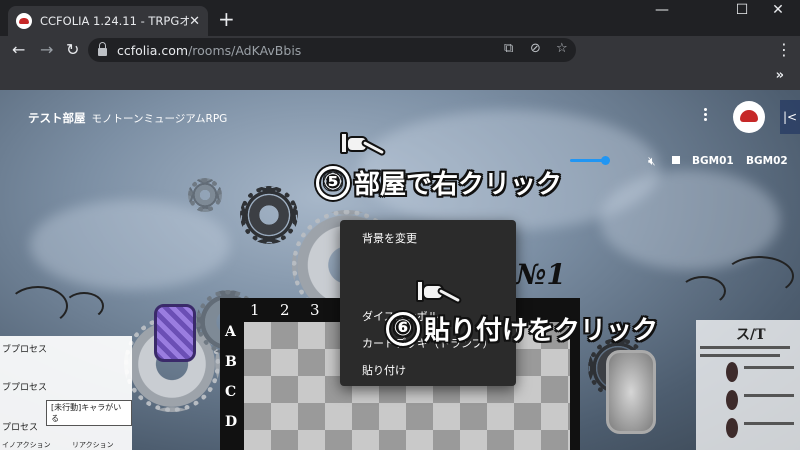 The width and height of the screenshot is (800, 450). What do you see at coordinates (89, 413) in the screenshot?
I see `process-box: [未行動]キャラがいる` at bounding box center [89, 413].